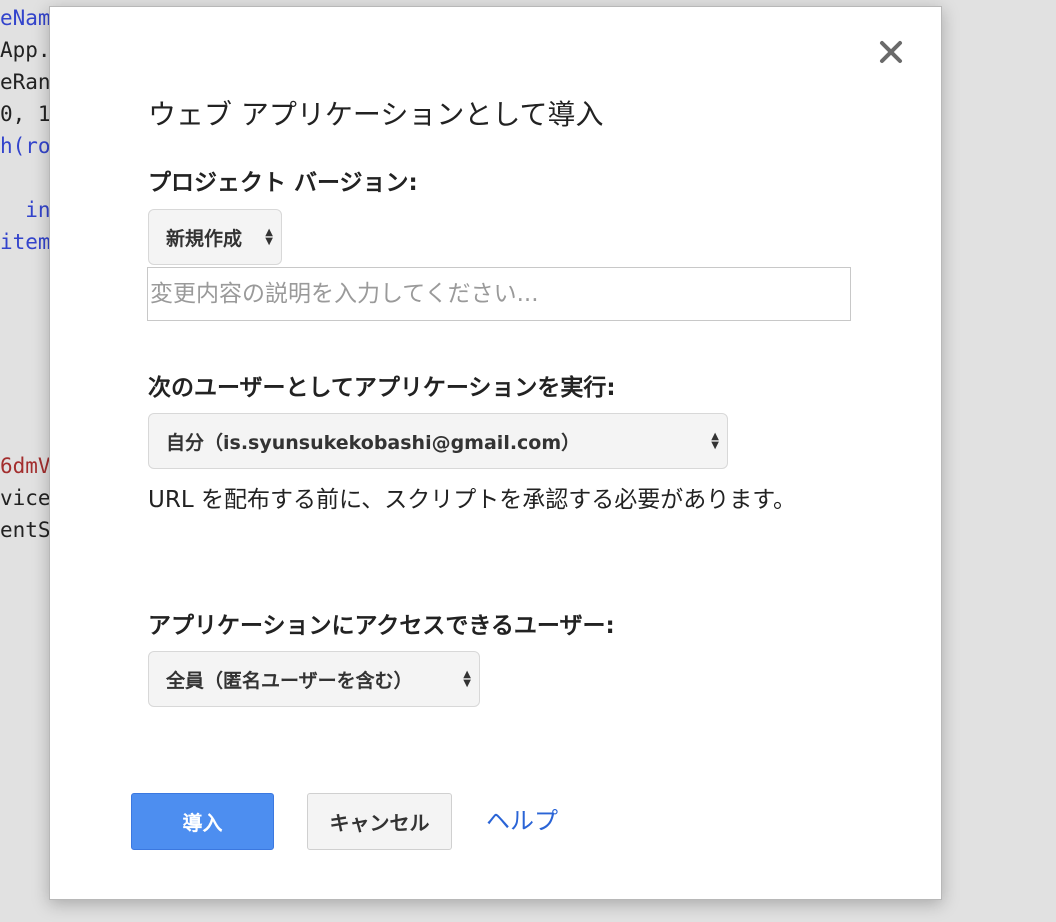  I want to click on close-button, so click(891, 52).